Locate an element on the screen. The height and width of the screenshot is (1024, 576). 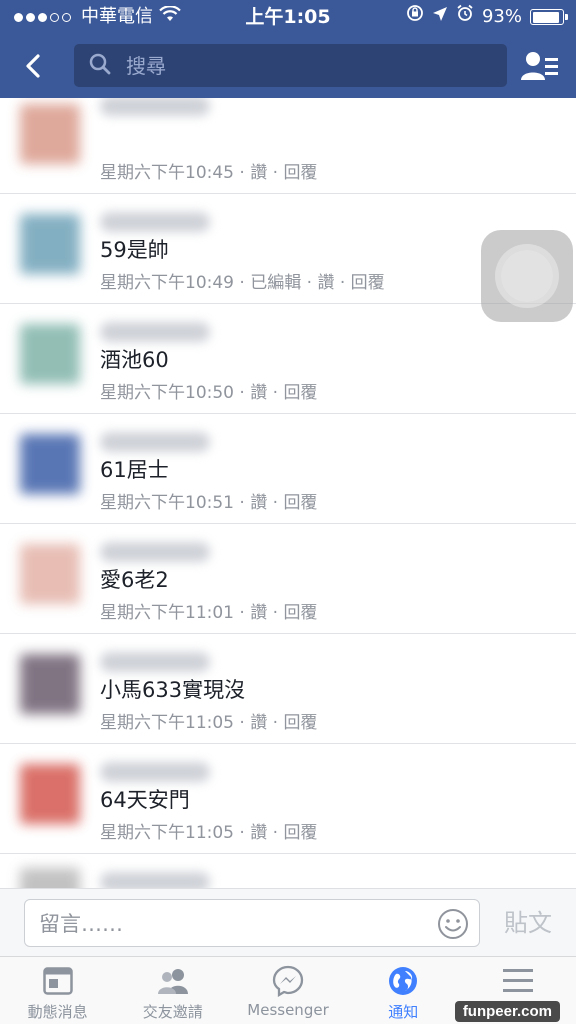
battery-fill is located at coordinates (546, 17).